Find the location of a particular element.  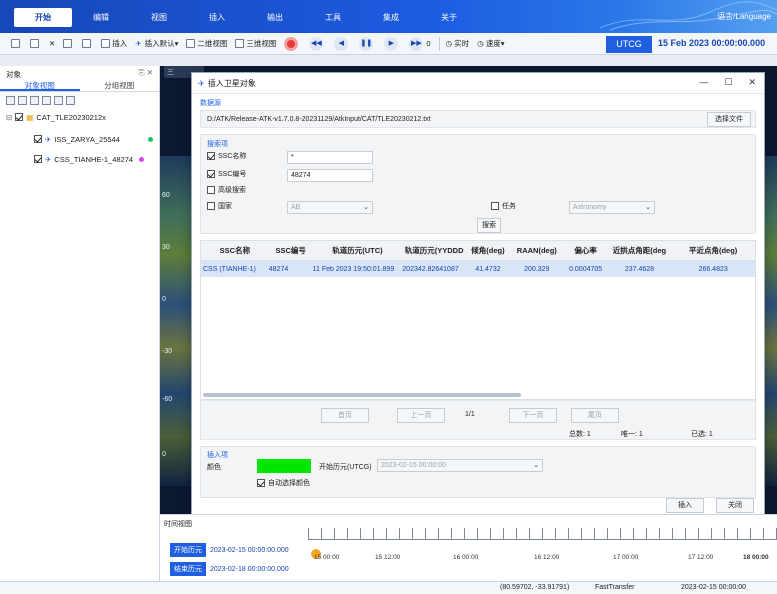

menu-tab-edit: 编辑 is located at coordinates (101, 17).